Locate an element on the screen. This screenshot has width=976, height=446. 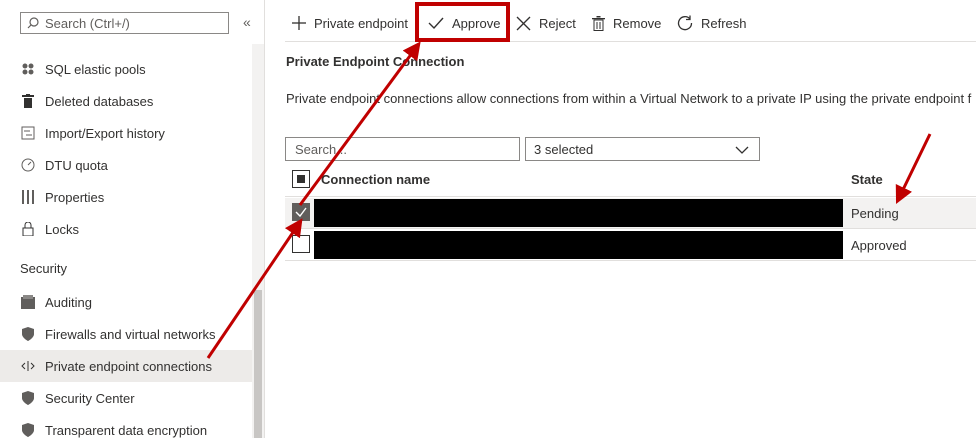
sidebar-item-label: Security Center is located at coordinates (90, 398).